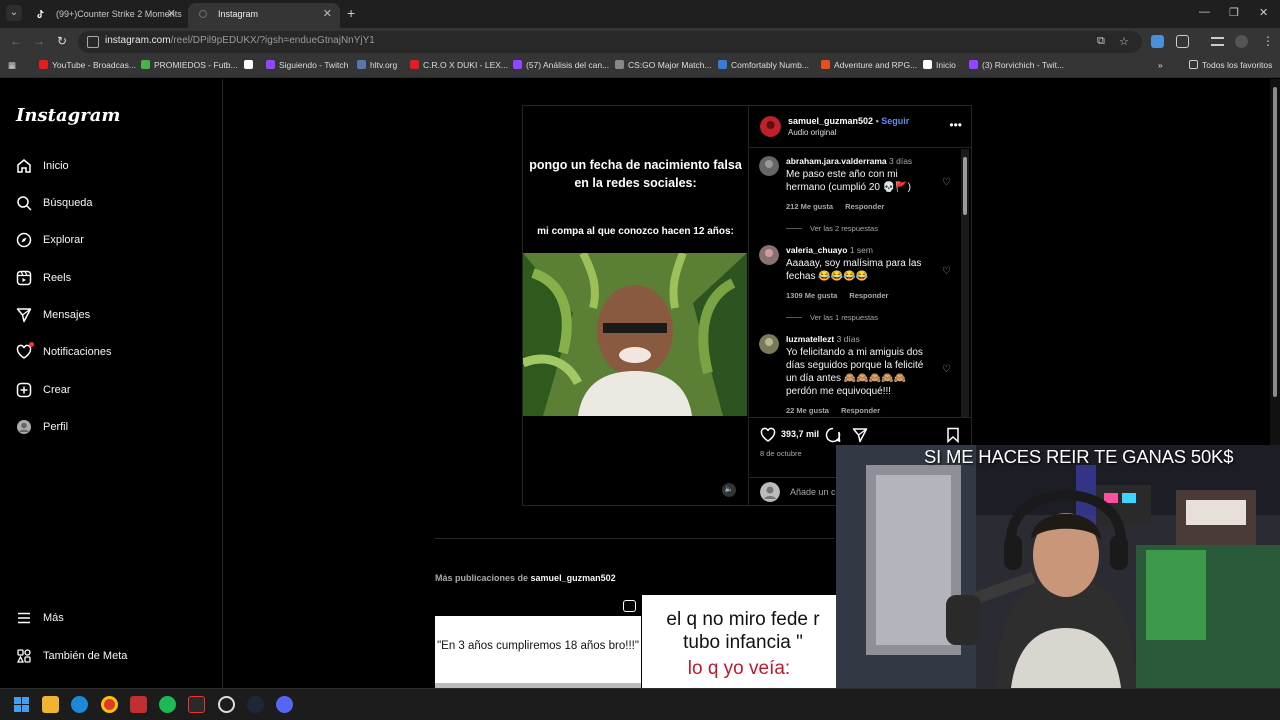  What do you see at coordinates (111, 391) in the screenshot?
I see `nav-create: Crear` at bounding box center [111, 391].